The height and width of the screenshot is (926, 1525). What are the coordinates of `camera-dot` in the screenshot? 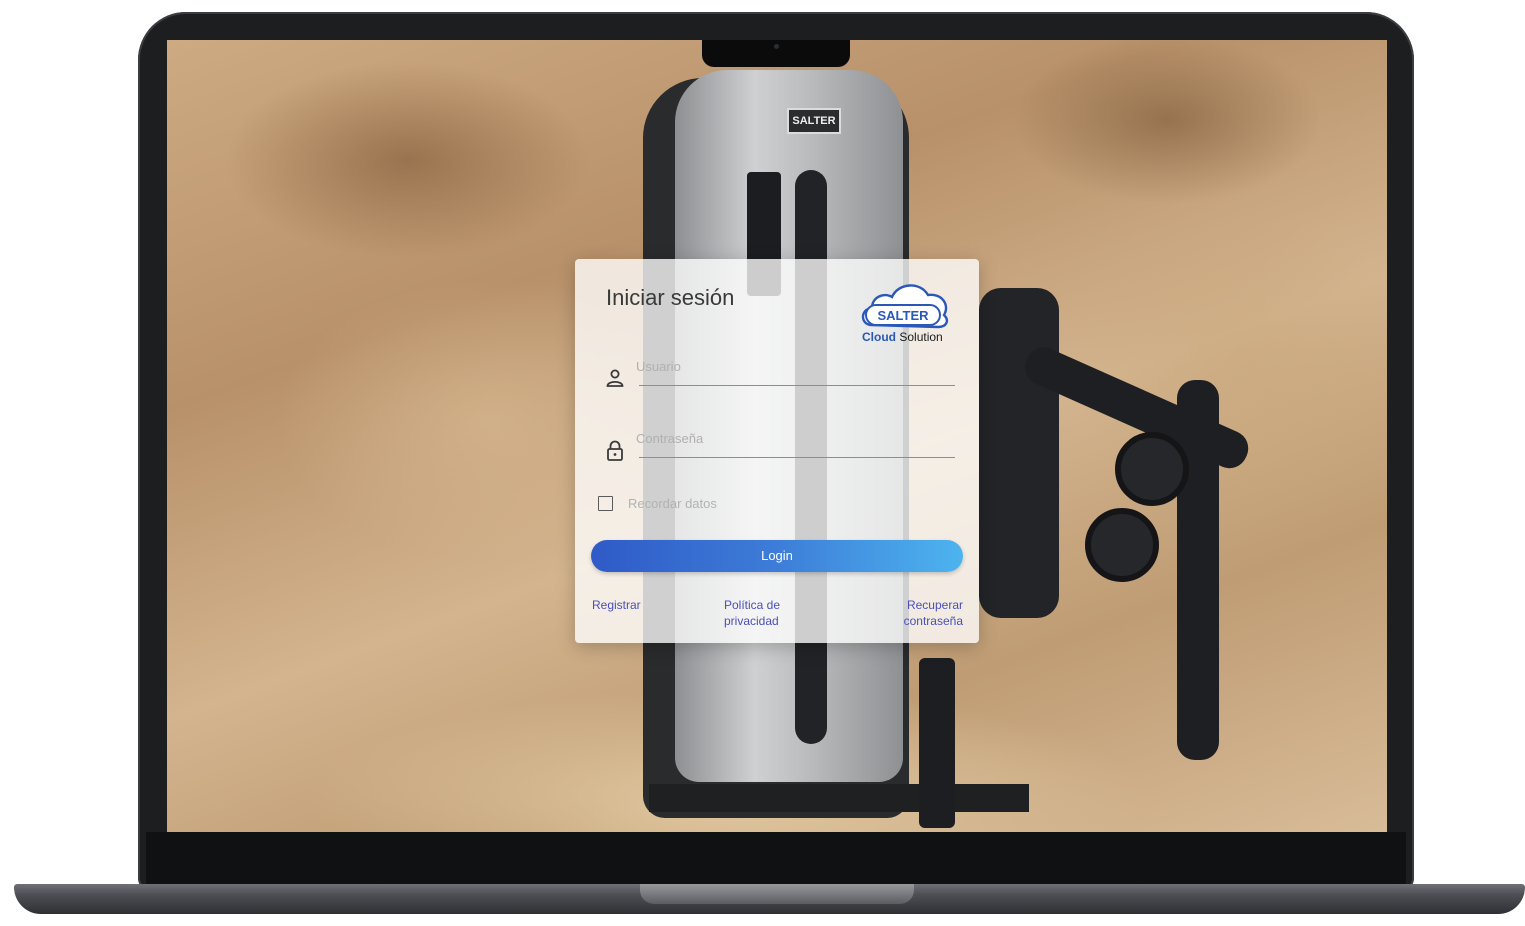 It's located at (776, 46).